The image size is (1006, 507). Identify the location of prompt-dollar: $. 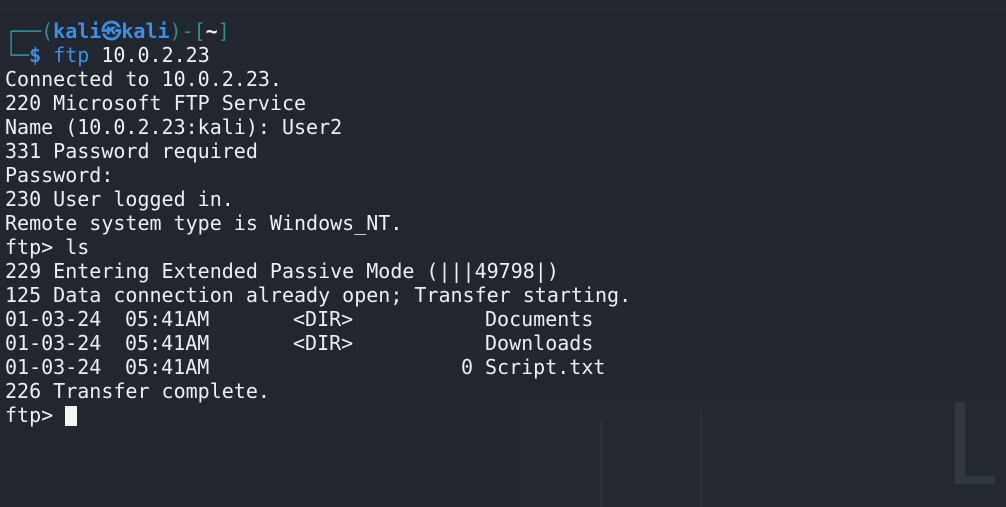
(35, 55).